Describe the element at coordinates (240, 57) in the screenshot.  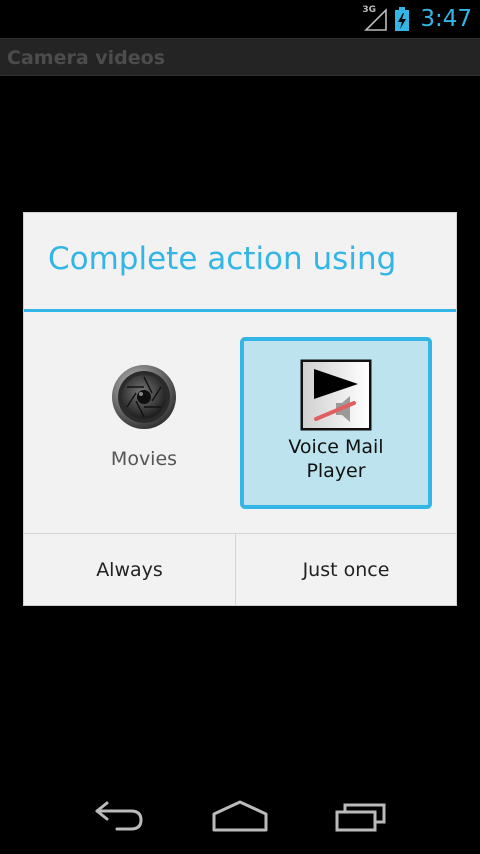
I see `action-bar: Camera videos` at that location.